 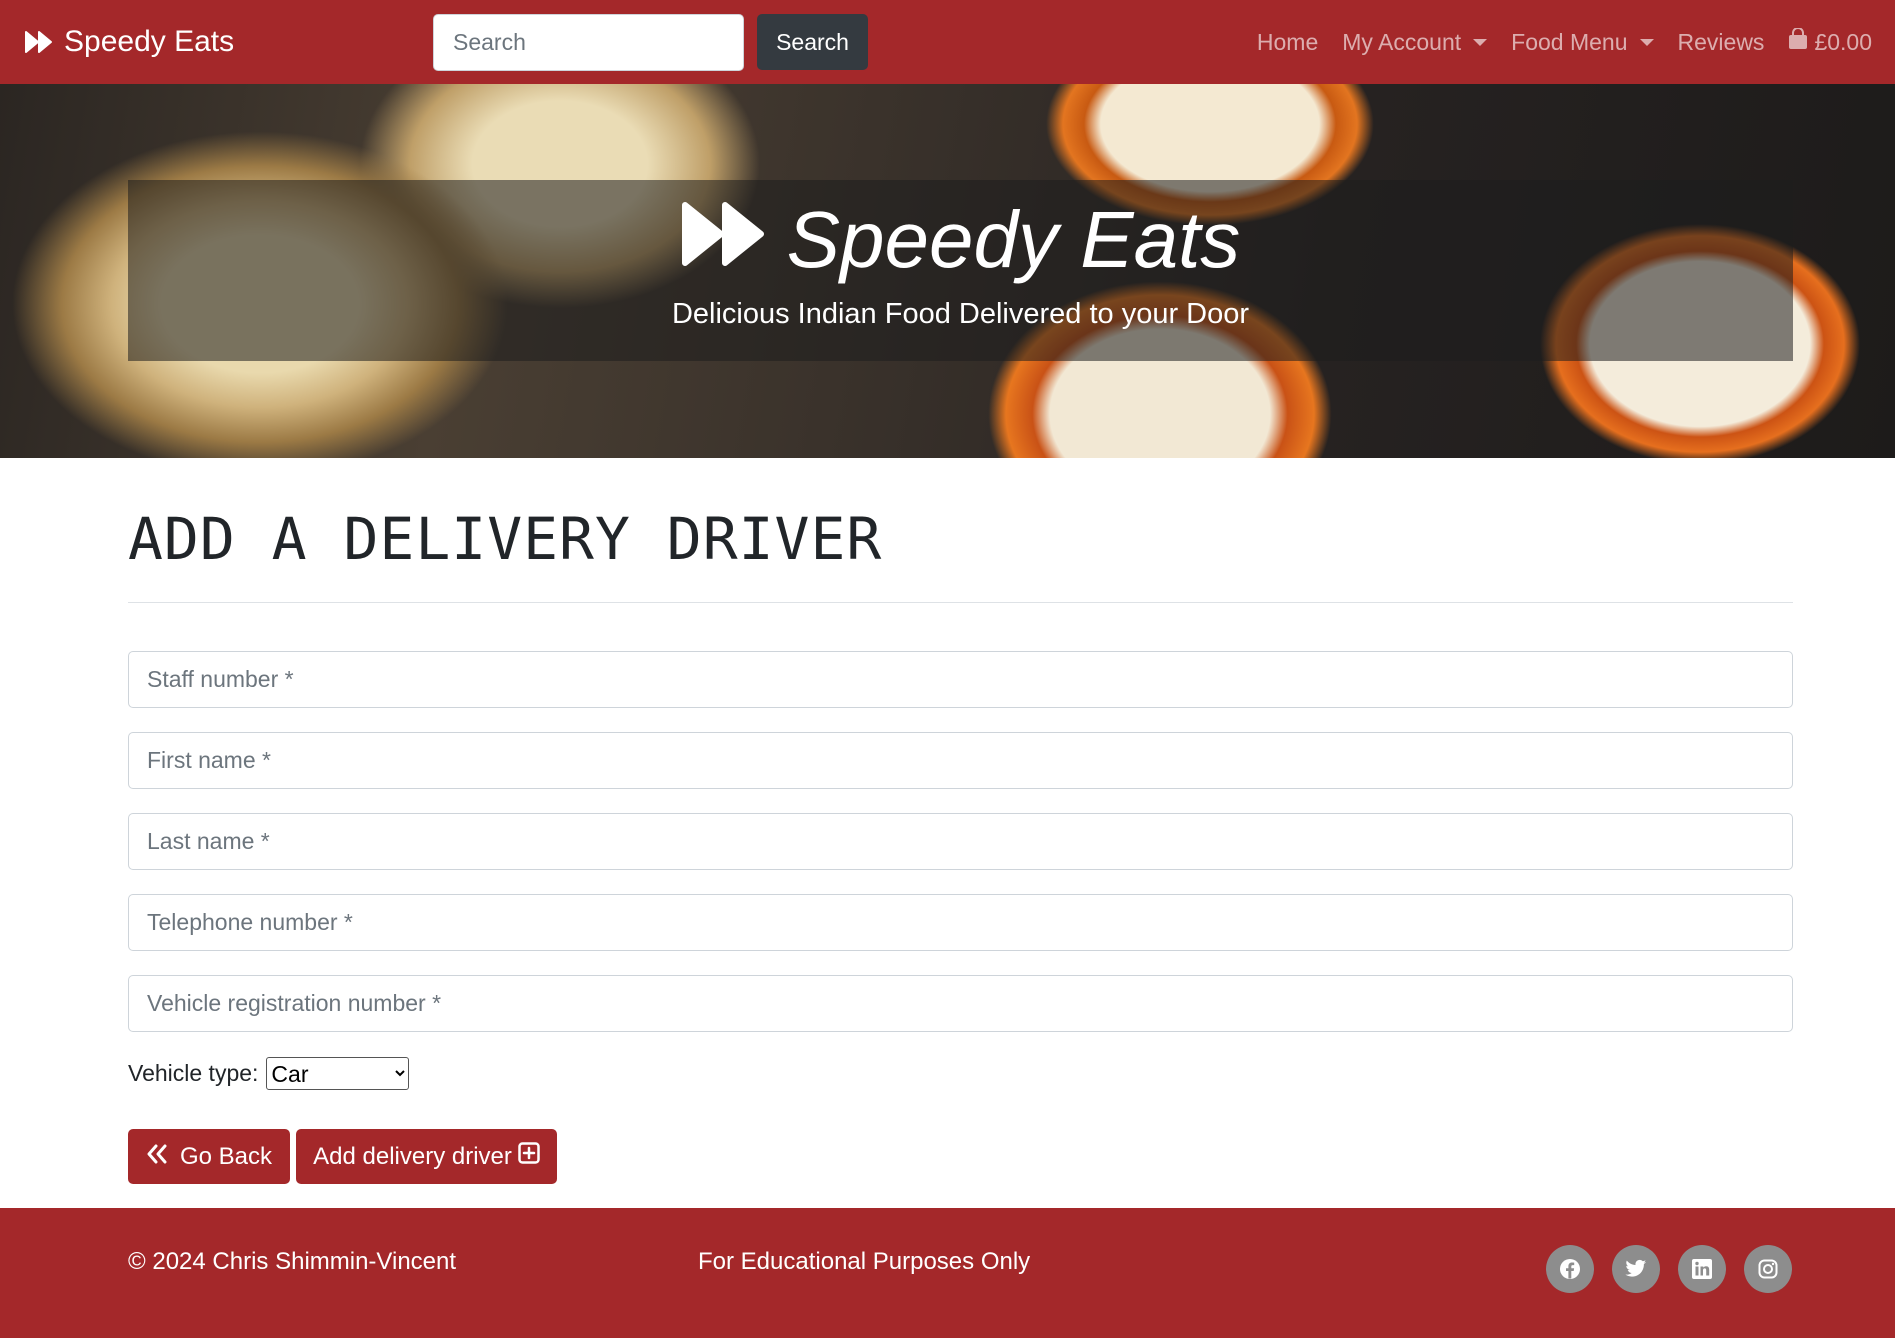 What do you see at coordinates (1768, 1269) in the screenshot?
I see `instagram-icon` at bounding box center [1768, 1269].